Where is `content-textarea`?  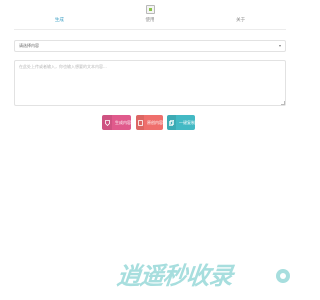
content-textarea is located at coordinates (150, 83).